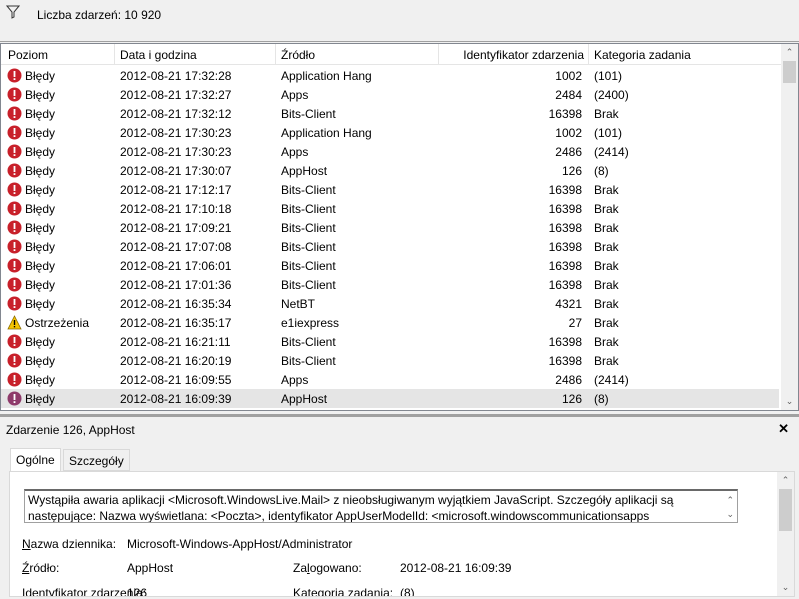 The height and width of the screenshot is (599, 799). I want to click on column-header-event-id: Identyfikator zdarzenia, so click(523, 55).